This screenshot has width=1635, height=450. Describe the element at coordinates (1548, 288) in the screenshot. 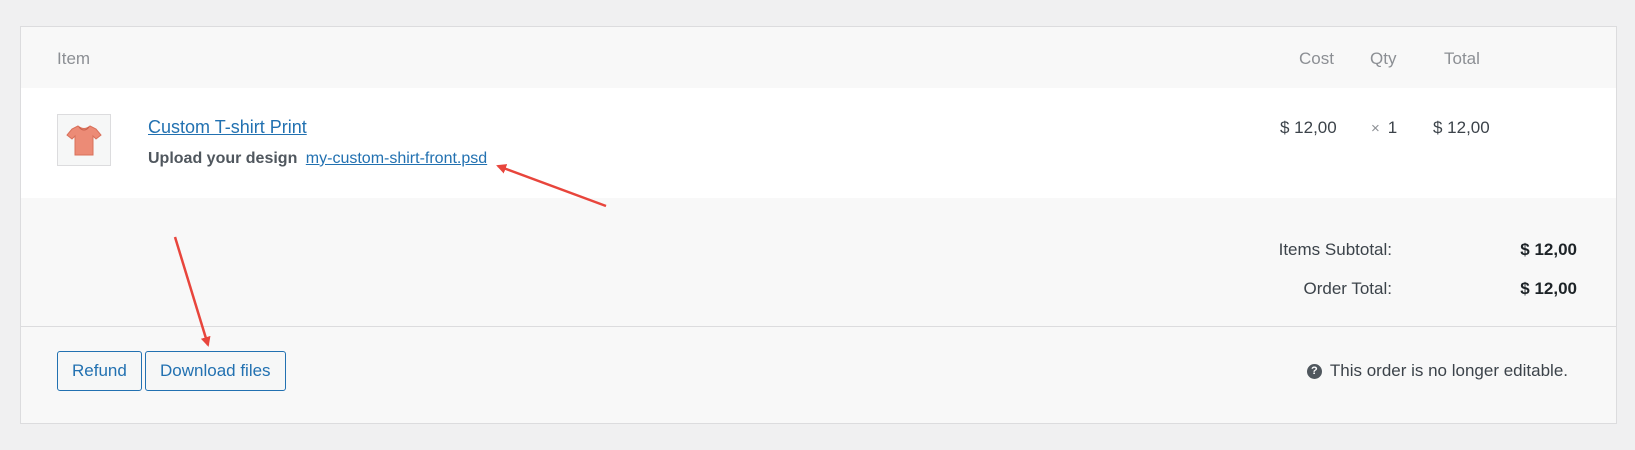

I see `order-total-value: $ 12,00` at that location.